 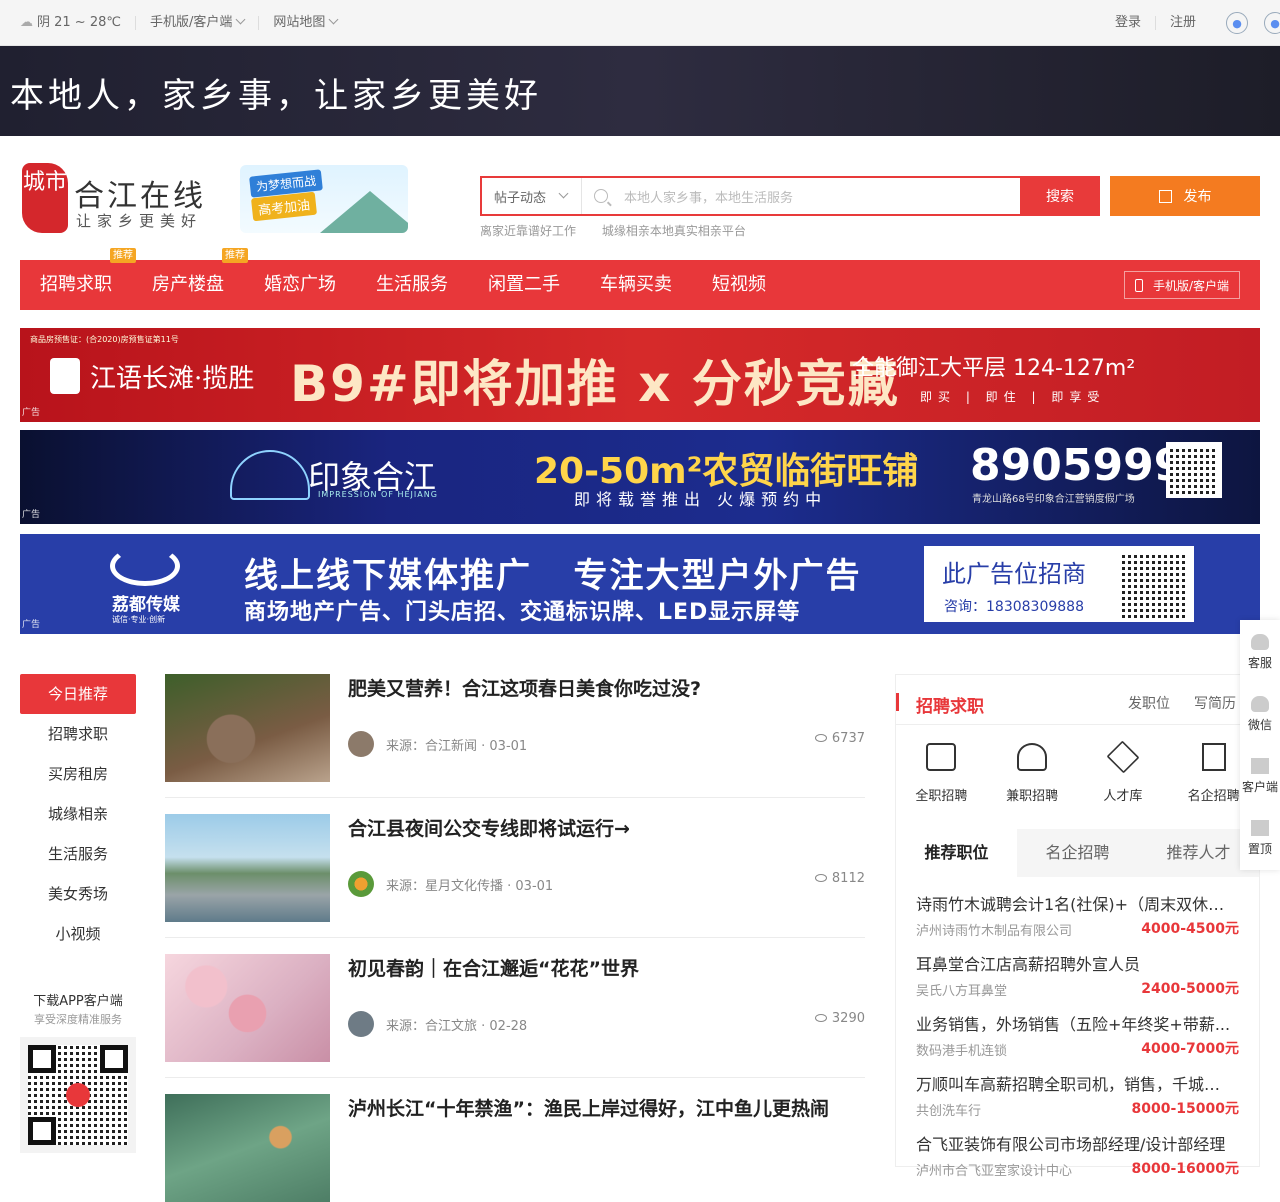 I want to click on building-icon, so click(x=1213, y=757).